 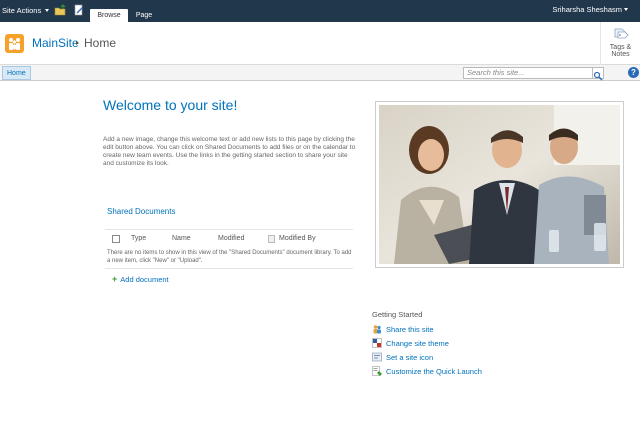 What do you see at coordinates (115, 279) in the screenshot?
I see `plus-icon: +` at bounding box center [115, 279].